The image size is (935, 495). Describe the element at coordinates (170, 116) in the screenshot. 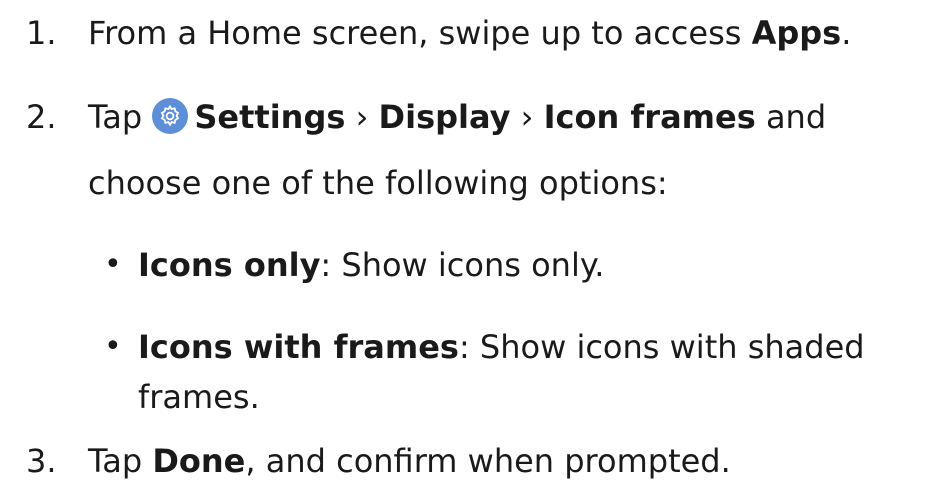

I see `settings-gear-icon` at that location.